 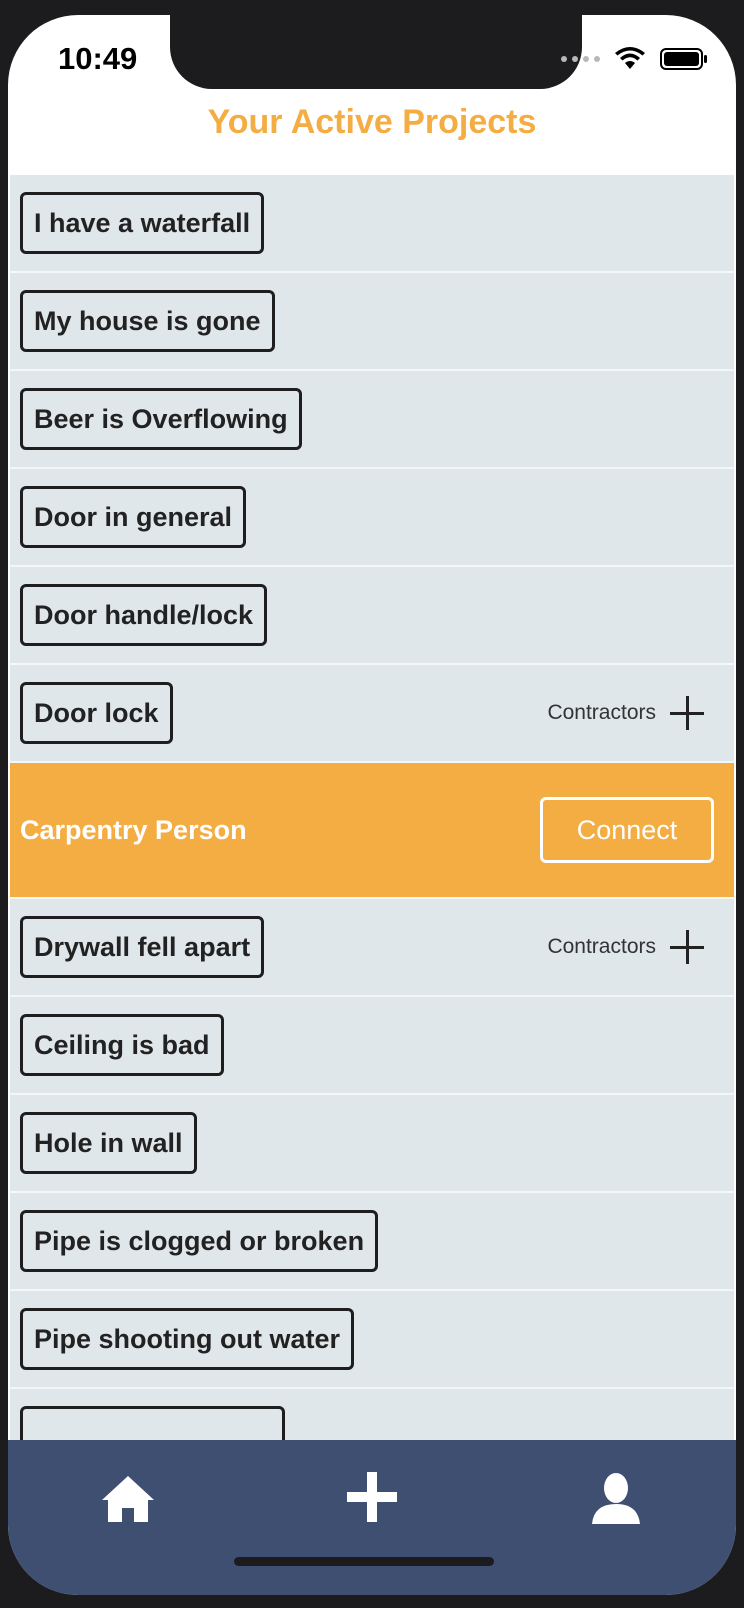 I want to click on home-indicator, so click(x=364, y=1561).